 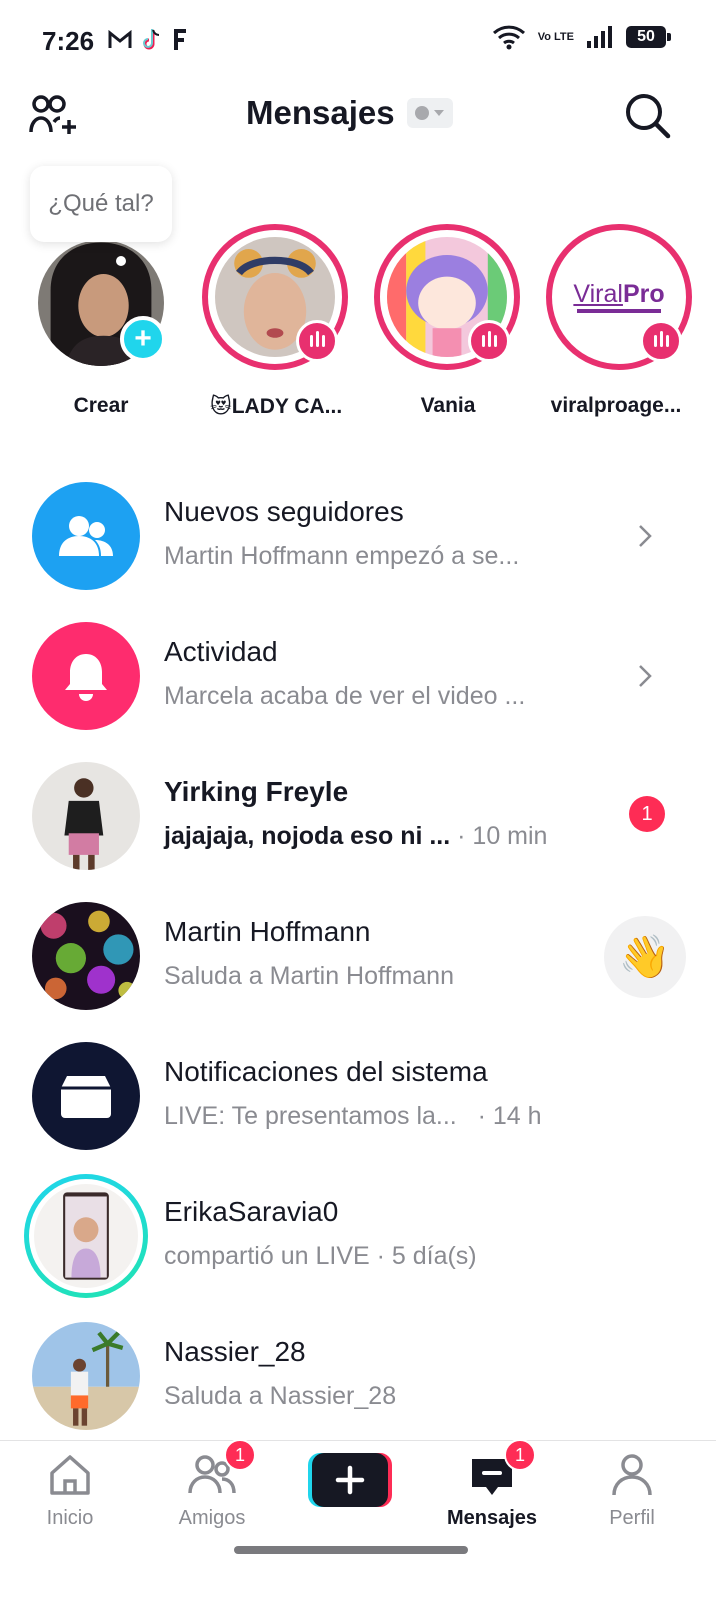 What do you see at coordinates (256, 791) in the screenshot?
I see `conversation-title: Yirking Freyle` at bounding box center [256, 791].